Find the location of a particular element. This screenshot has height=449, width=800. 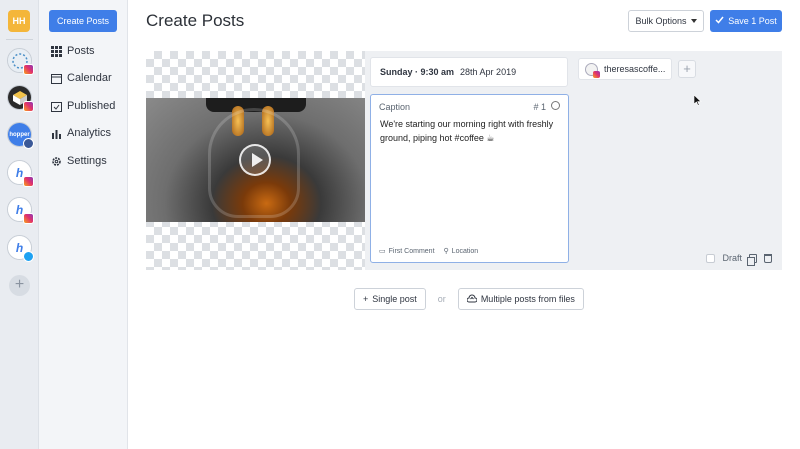

play-icon is located at coordinates (255, 160).